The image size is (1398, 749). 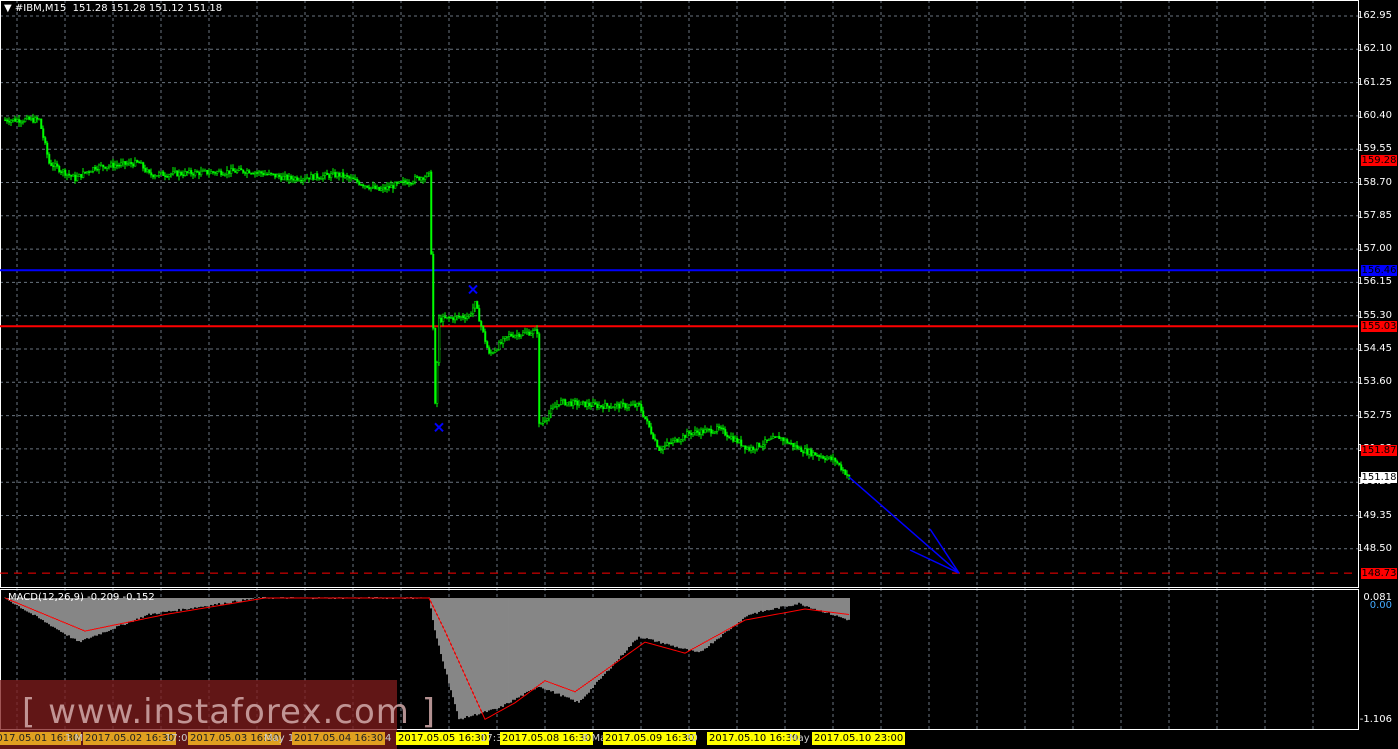 What do you see at coordinates (1374, 182) in the screenshot?
I see `price-tick: 158.70` at bounding box center [1374, 182].